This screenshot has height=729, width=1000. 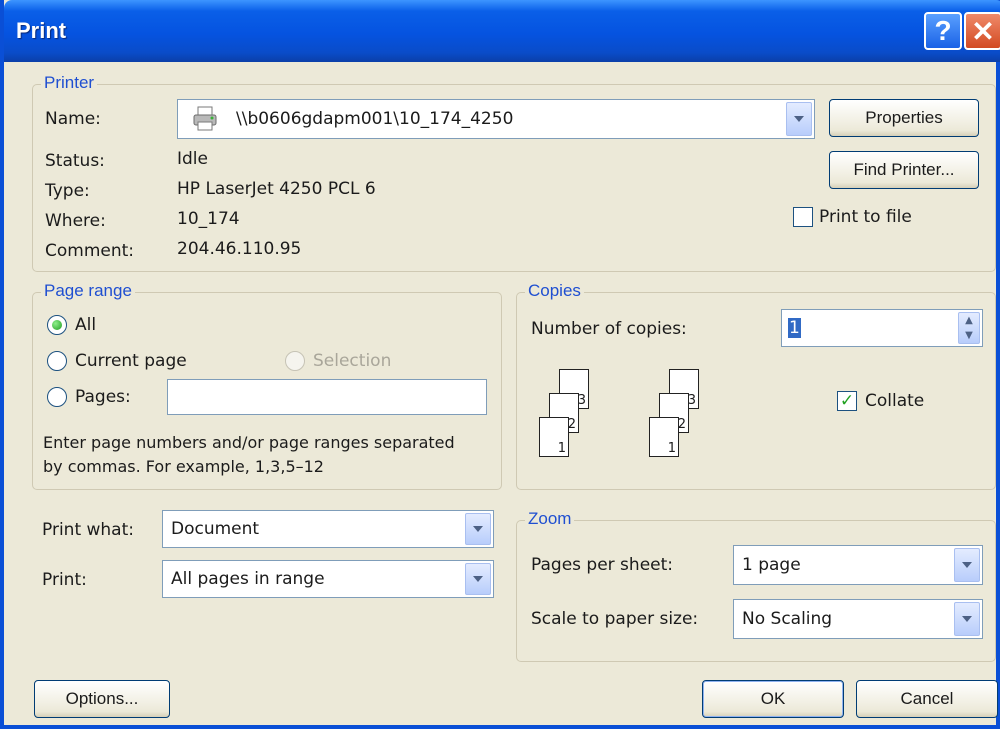 I want to click on print-label: Print:, so click(x=64, y=580).